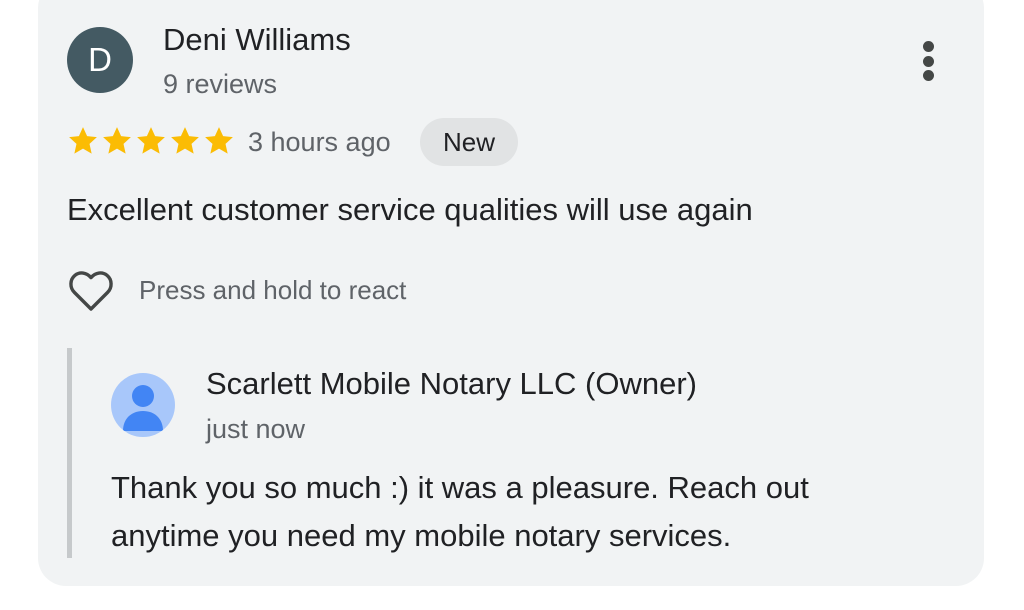 The height and width of the screenshot is (610, 1024). What do you see at coordinates (928, 46) in the screenshot?
I see `more-vert-icon` at bounding box center [928, 46].